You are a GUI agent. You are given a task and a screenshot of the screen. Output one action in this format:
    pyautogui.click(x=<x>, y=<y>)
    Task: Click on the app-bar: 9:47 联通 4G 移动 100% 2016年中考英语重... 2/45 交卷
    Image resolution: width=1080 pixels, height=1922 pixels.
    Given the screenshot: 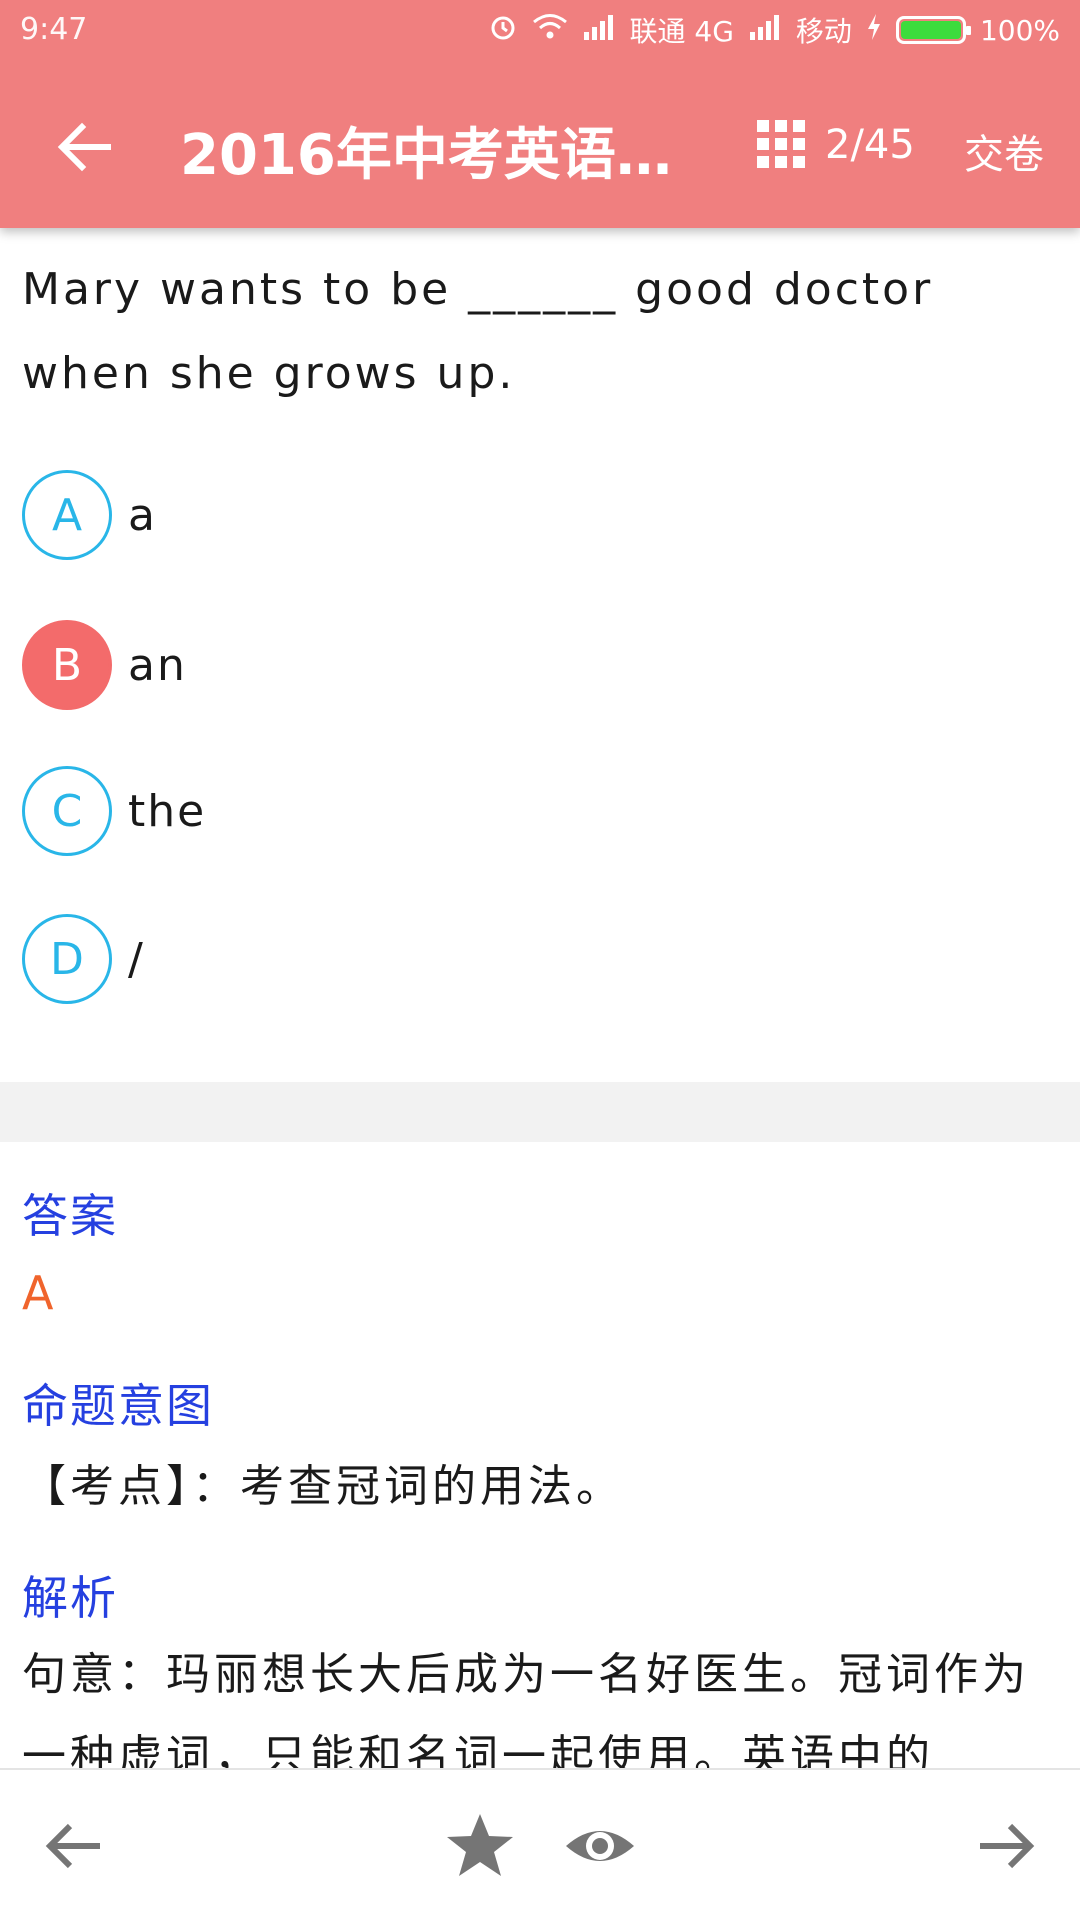 What is the action you would take?
    pyautogui.click(x=540, y=114)
    